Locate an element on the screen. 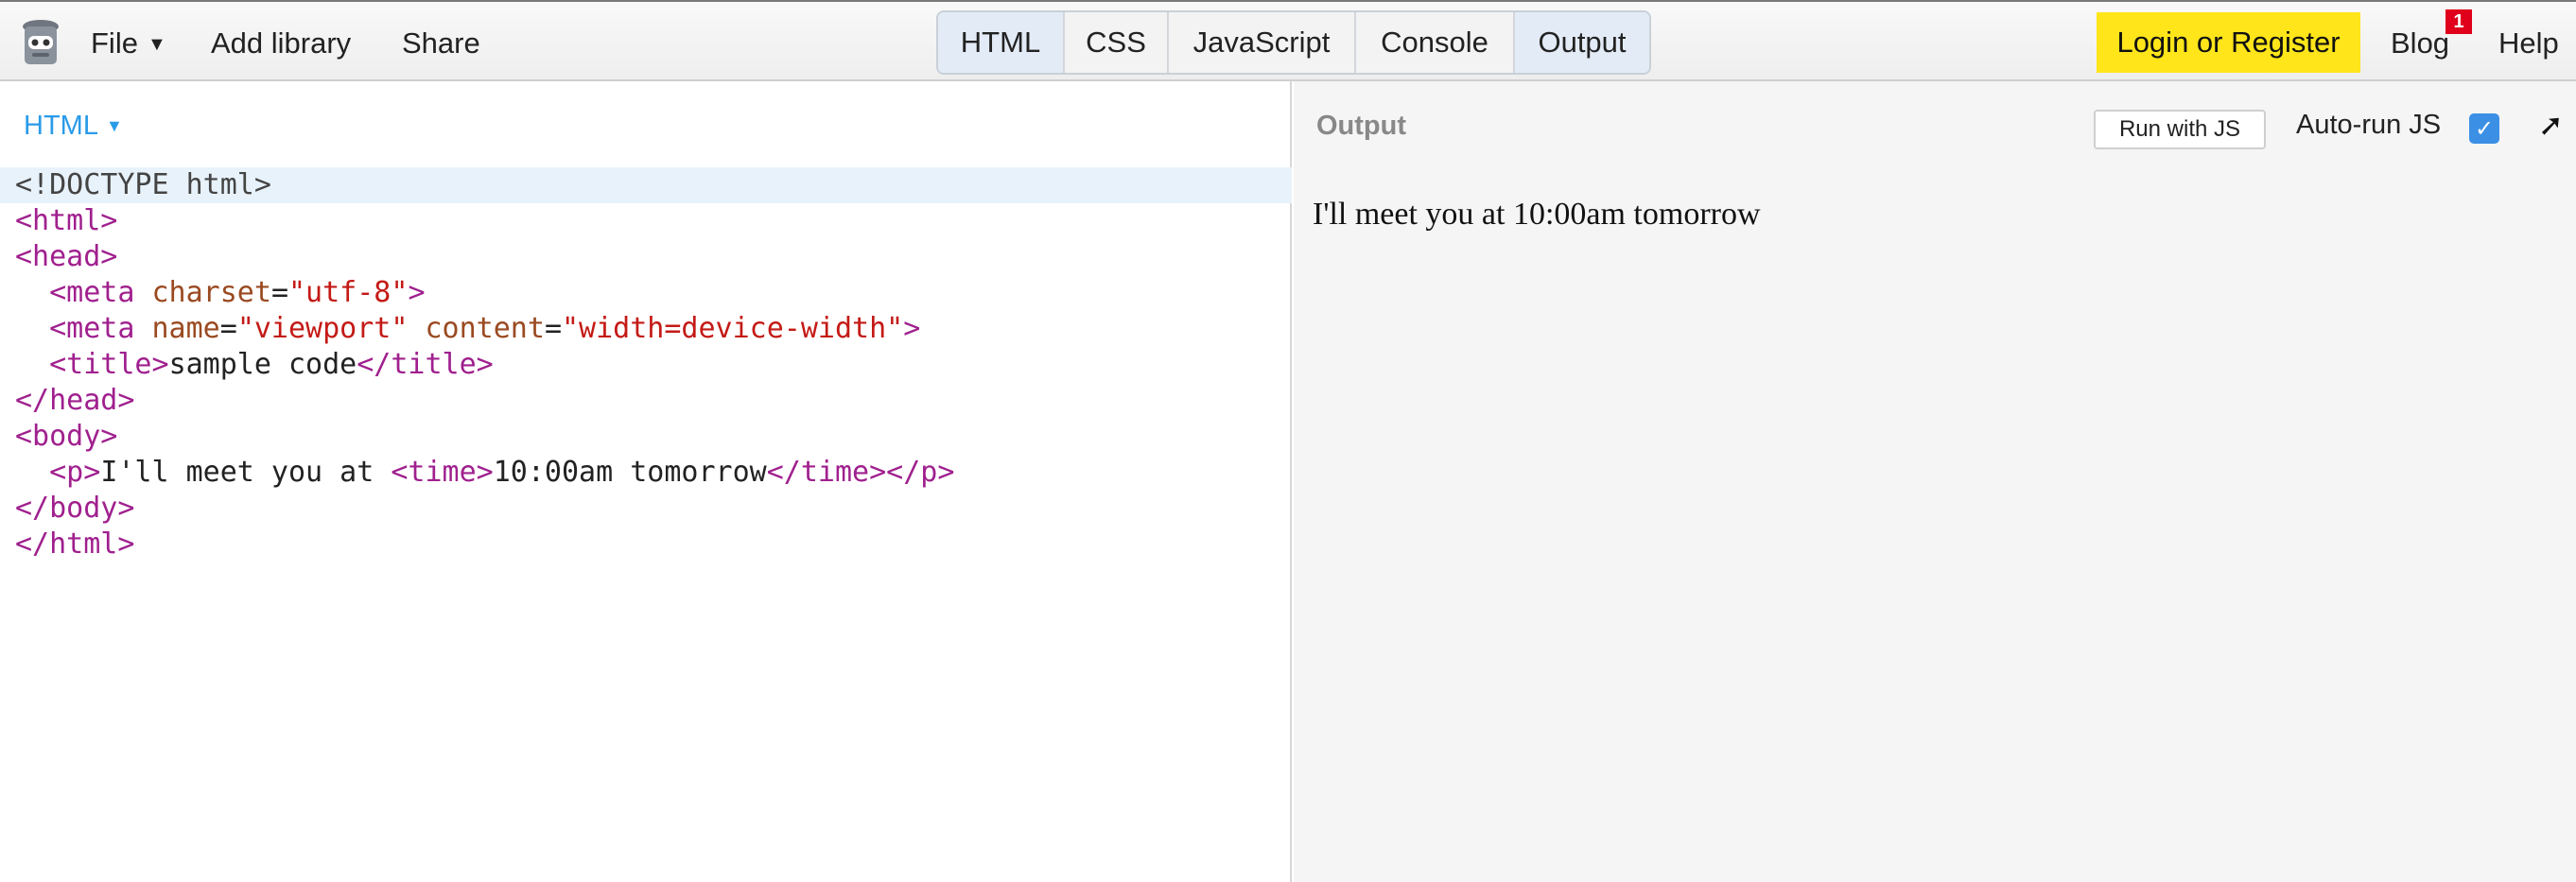 Image resolution: width=2576 pixels, height=882 pixels. code-token: <body> is located at coordinates (66, 436).